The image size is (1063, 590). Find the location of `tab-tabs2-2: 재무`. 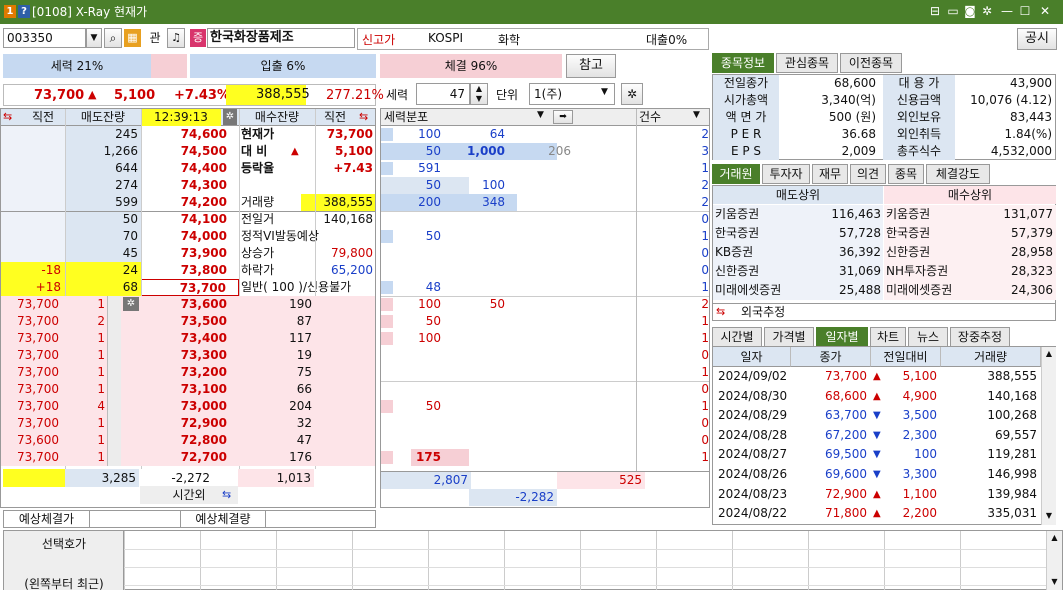

tab-tabs2-2: 재무 is located at coordinates (830, 174).